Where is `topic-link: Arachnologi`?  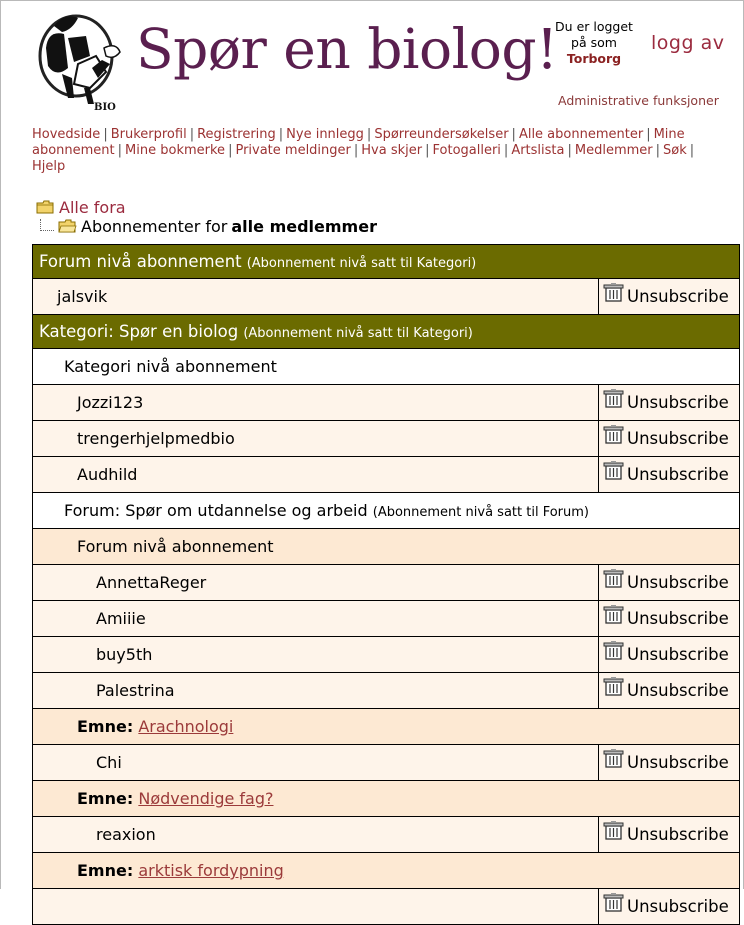
topic-link: Arachnologi is located at coordinates (185, 726).